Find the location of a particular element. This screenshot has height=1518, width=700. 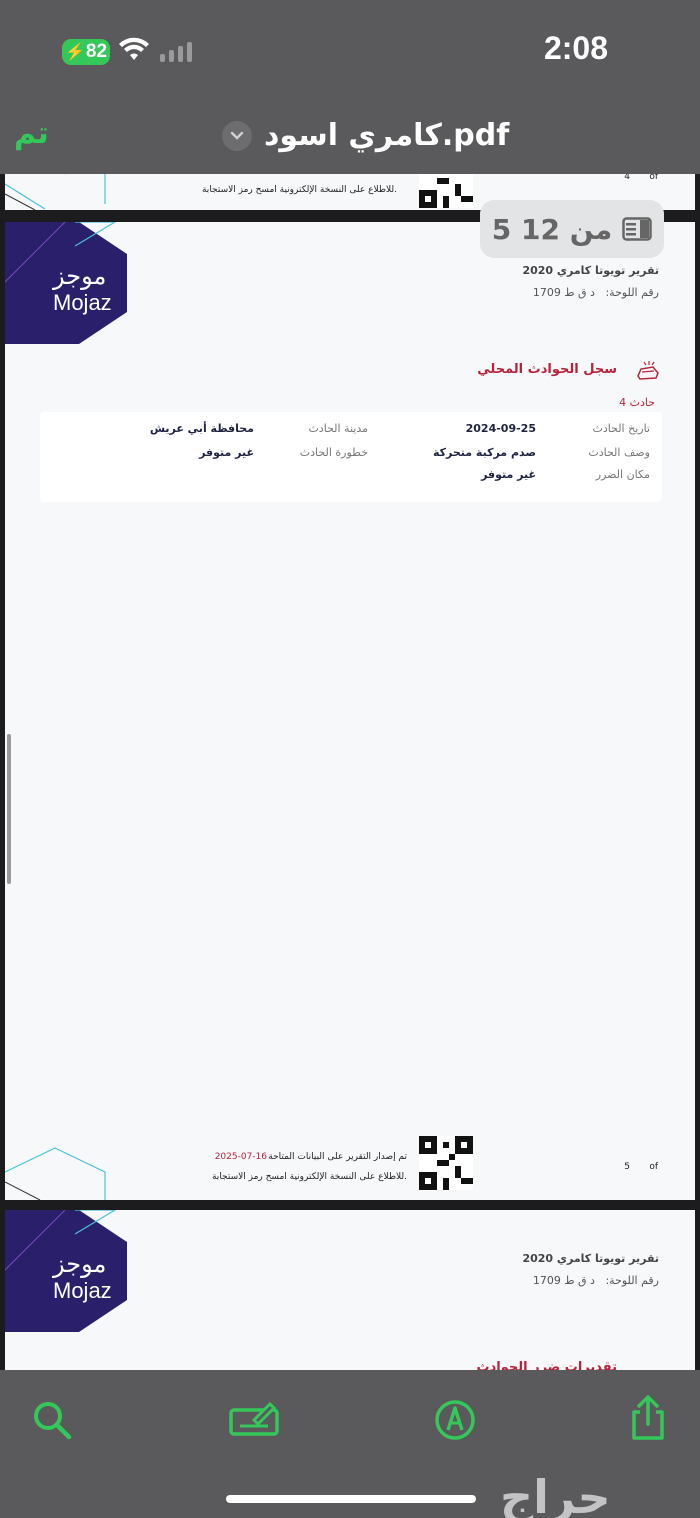

sidebar-thumbnails-icon is located at coordinates (637, 229).